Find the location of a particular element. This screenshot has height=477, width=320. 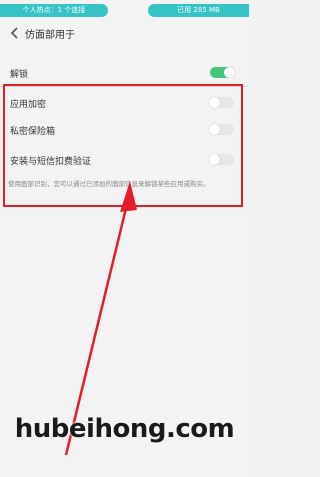

back-arrow-icon is located at coordinates (15, 33).